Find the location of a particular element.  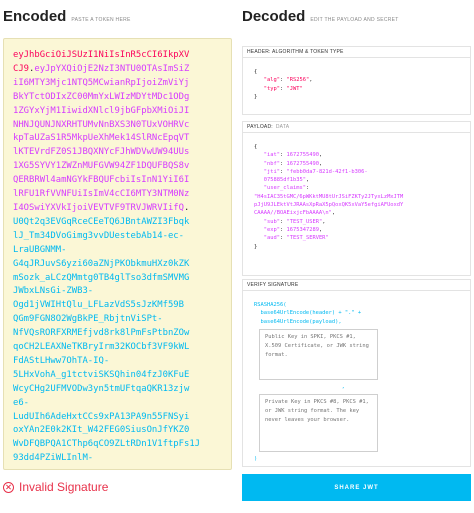

json-field: "sub": "TEST_USER", is located at coordinates (294, 221).